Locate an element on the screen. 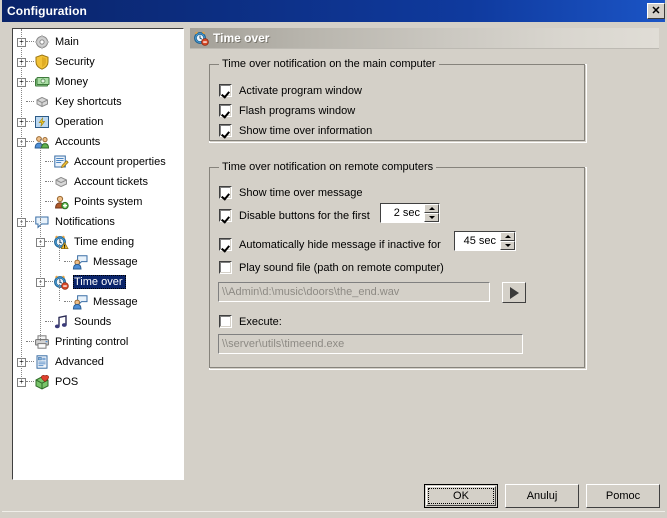 The image size is (667, 518). tree-item-label: Account properties is located at coordinates (120, 162).